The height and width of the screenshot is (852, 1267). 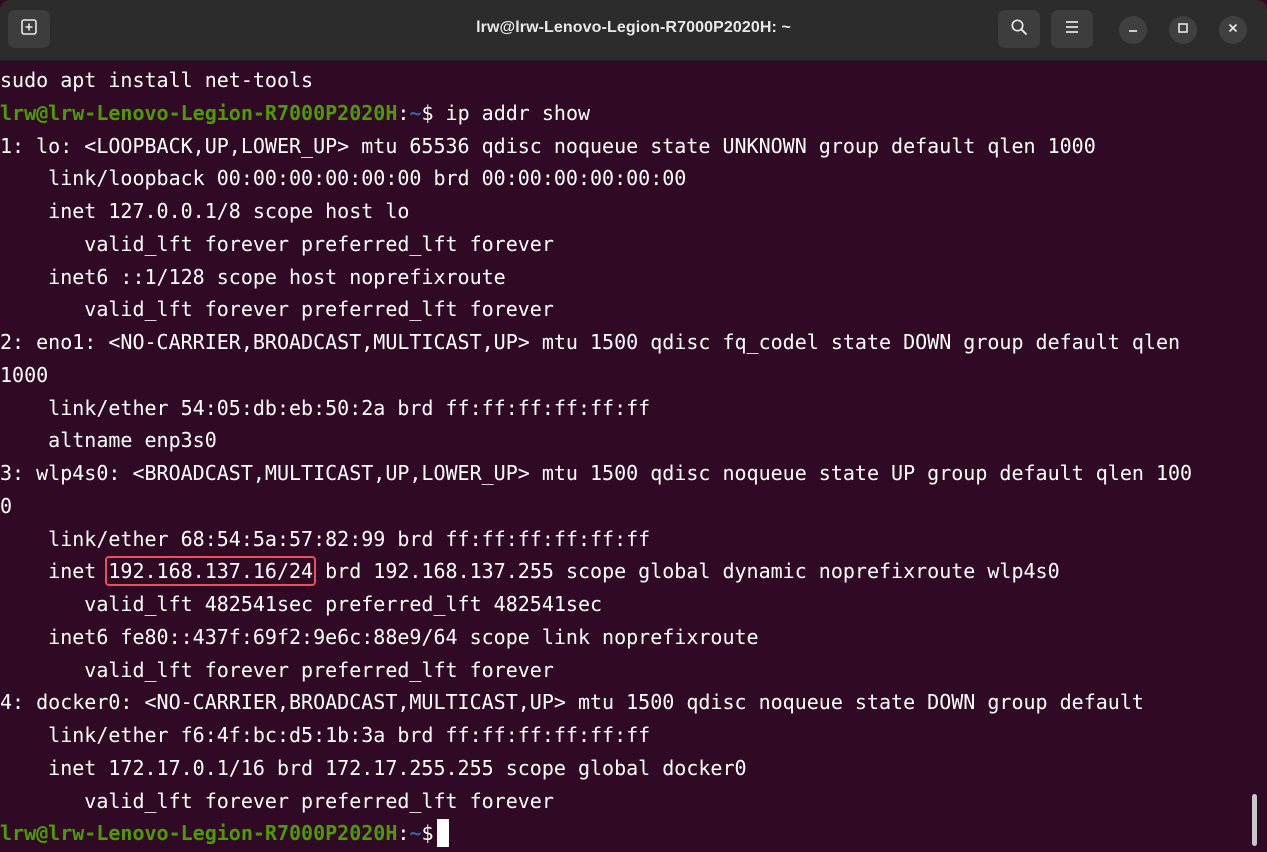 What do you see at coordinates (442, 832) in the screenshot?
I see `text-cursor` at bounding box center [442, 832].